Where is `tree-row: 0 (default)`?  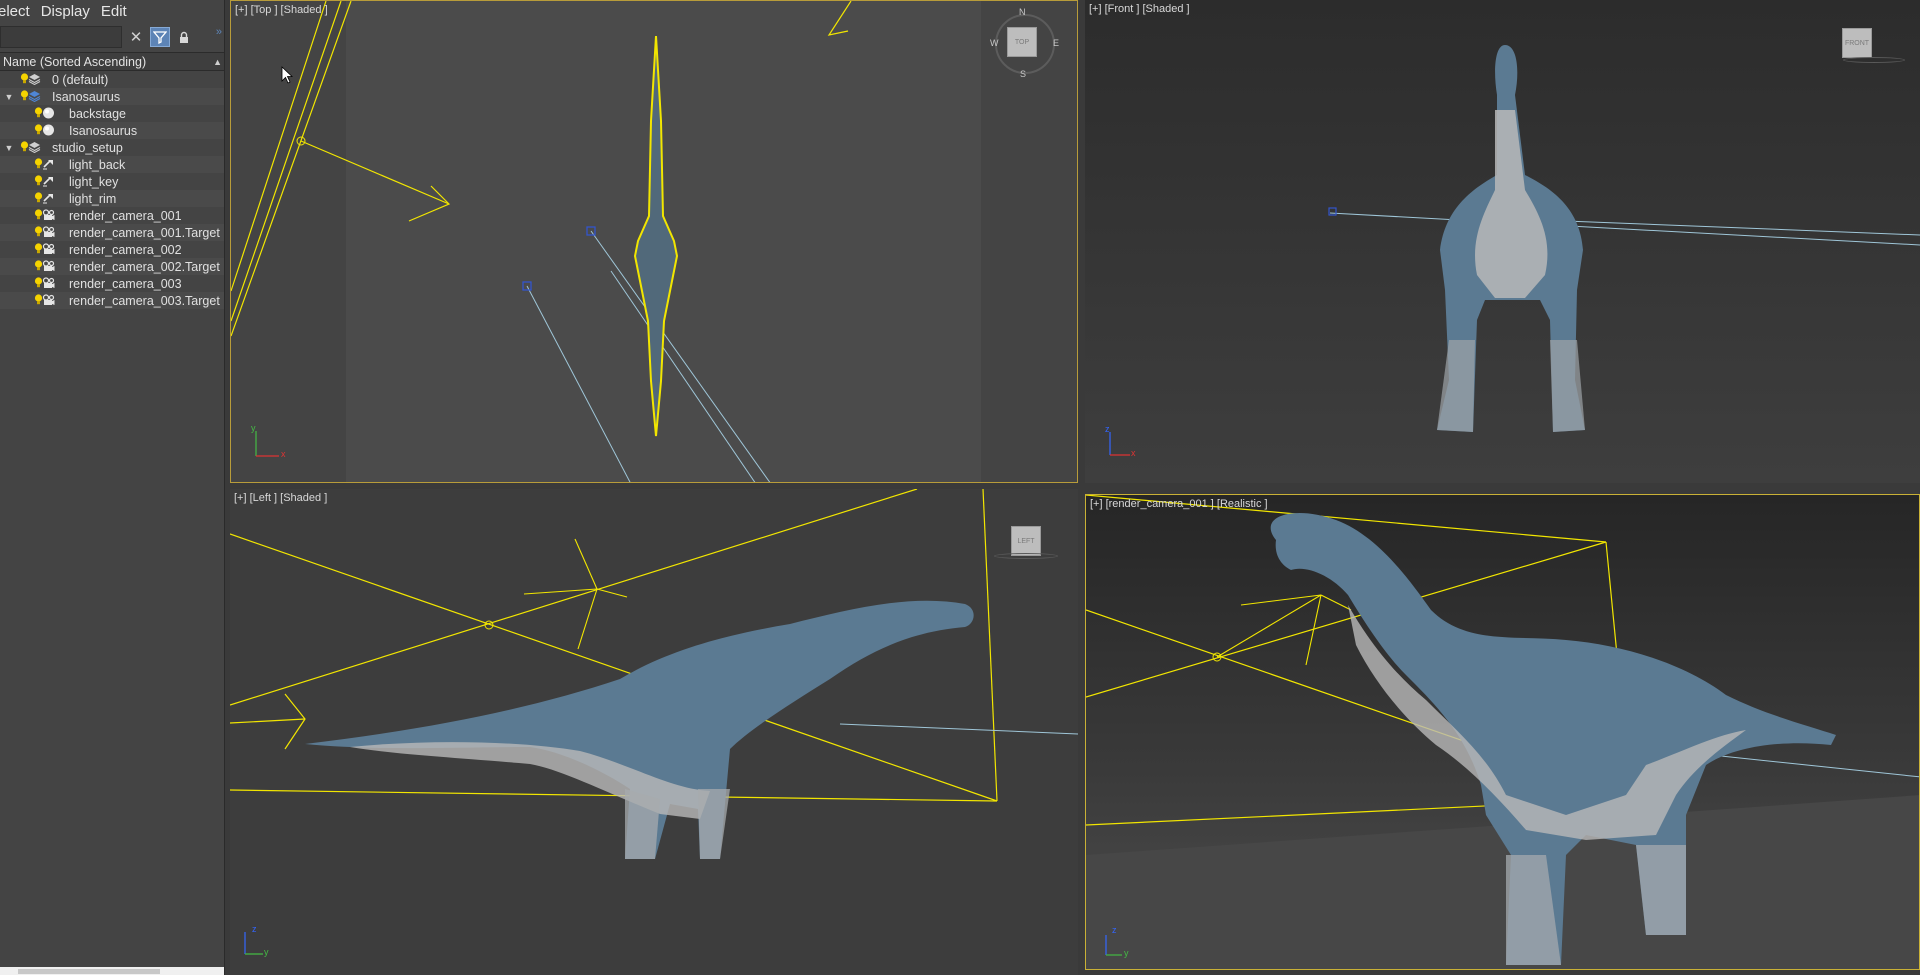
tree-row: 0 (default) is located at coordinates (112, 79).